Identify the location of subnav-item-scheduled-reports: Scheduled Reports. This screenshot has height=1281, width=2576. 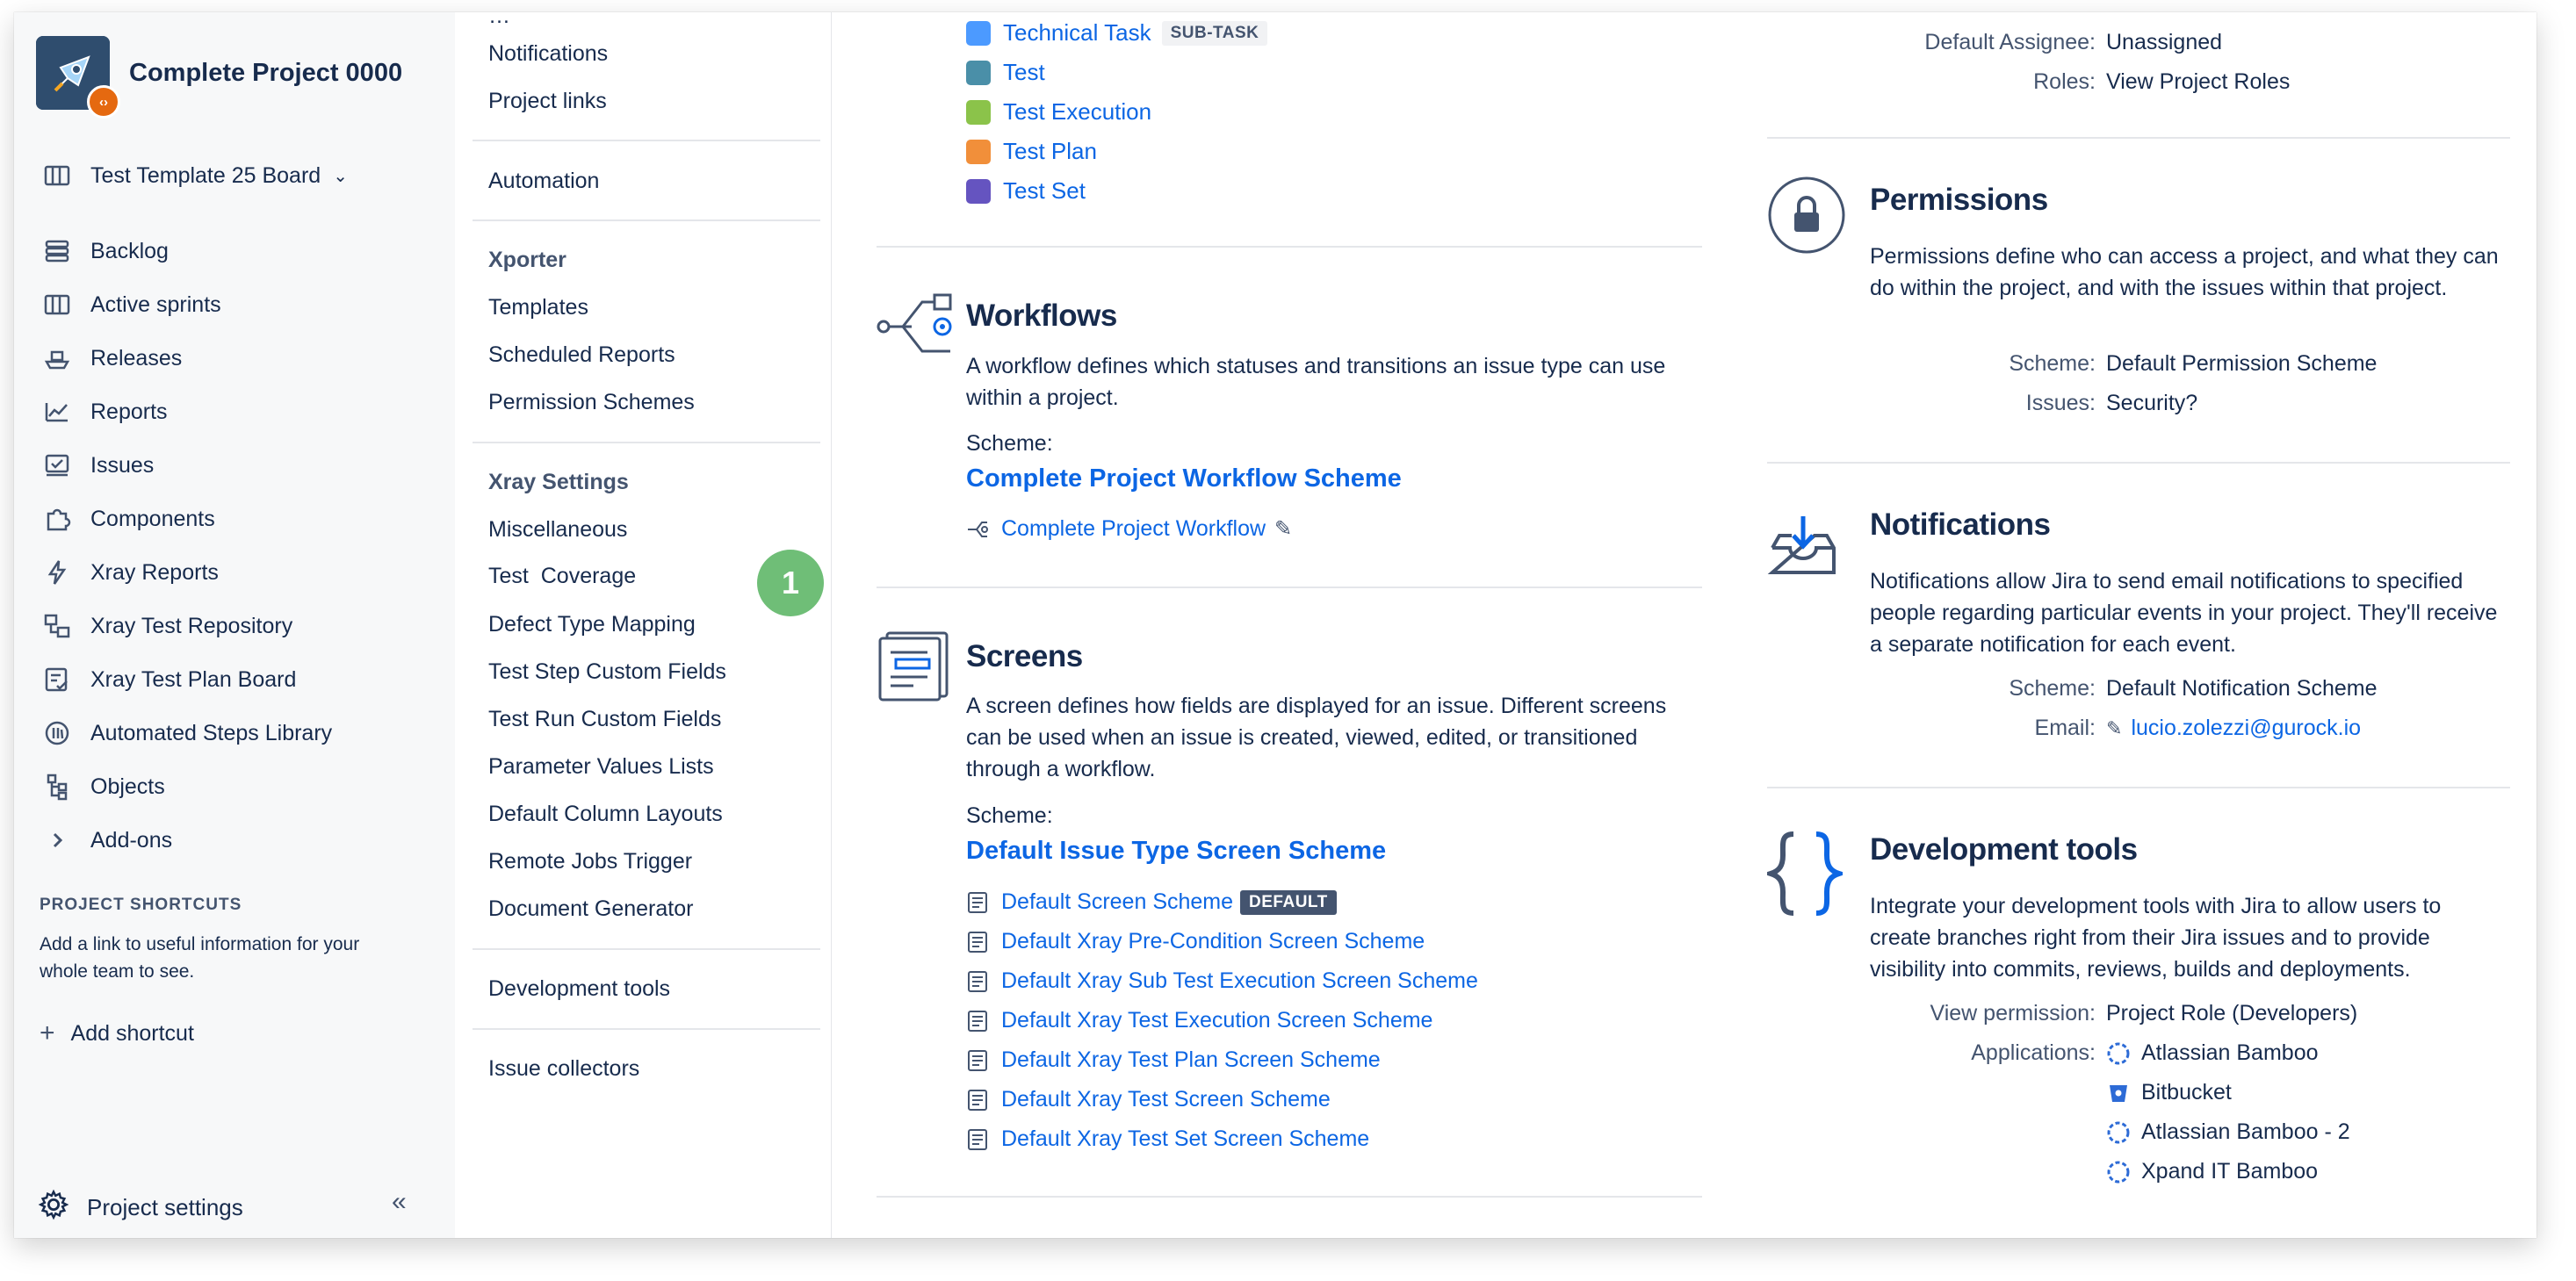
(581, 355).